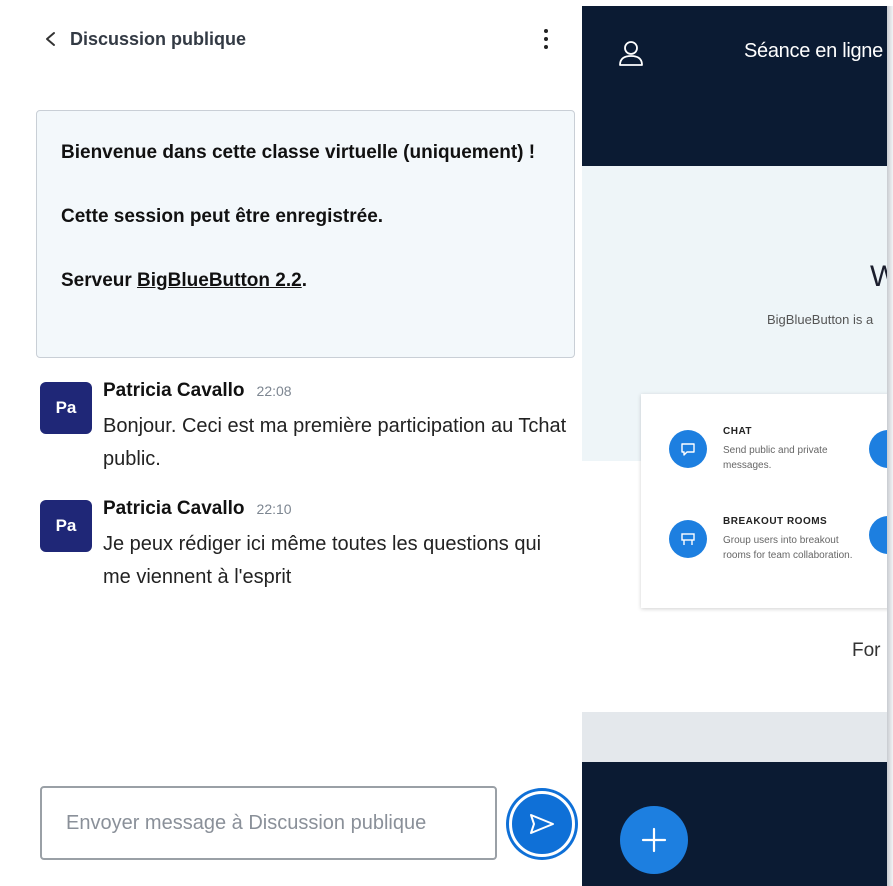 The height and width of the screenshot is (886, 893). Describe the element at coordinates (338, 512) in the screenshot. I see `message-meta: Patricia Cavallo 22:10` at that location.